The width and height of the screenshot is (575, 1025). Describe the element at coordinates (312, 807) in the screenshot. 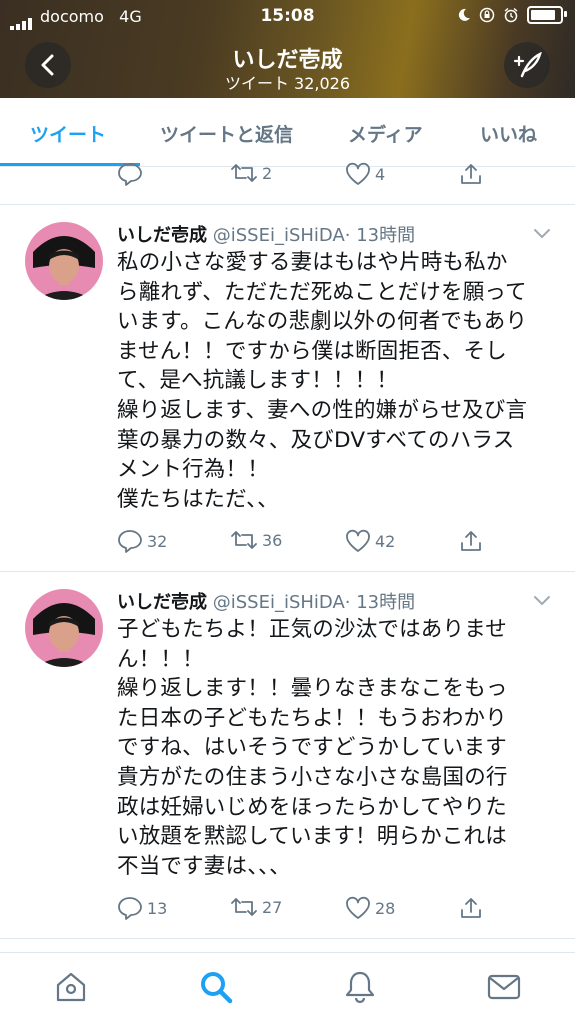

I see `tweet-text-line: 政は妊婦いじめをほったらかしてやりた` at that location.